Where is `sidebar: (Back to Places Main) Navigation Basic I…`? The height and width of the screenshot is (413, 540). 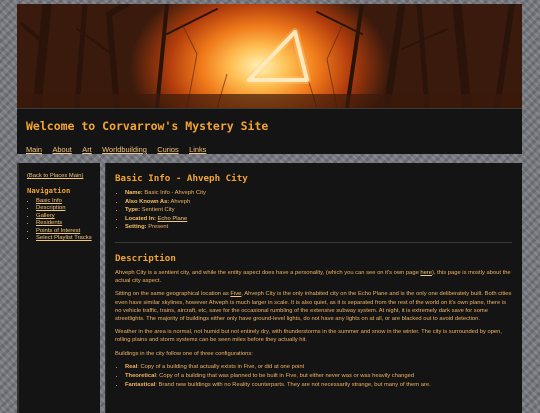
sidebar: (Back to Places Main) Navigation Basic I… is located at coordinates (58, 288).